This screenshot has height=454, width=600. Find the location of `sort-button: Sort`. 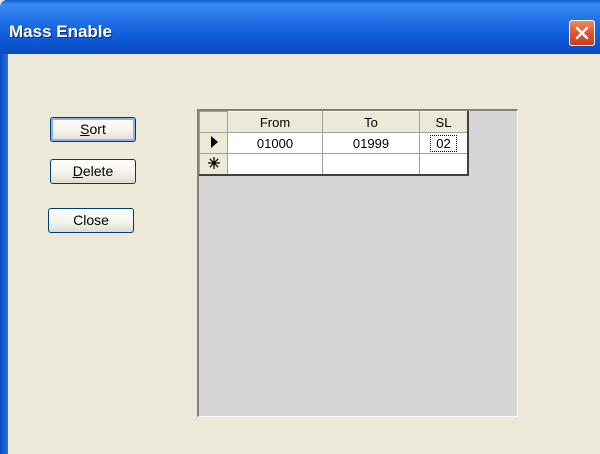

sort-button: Sort is located at coordinates (93, 129).